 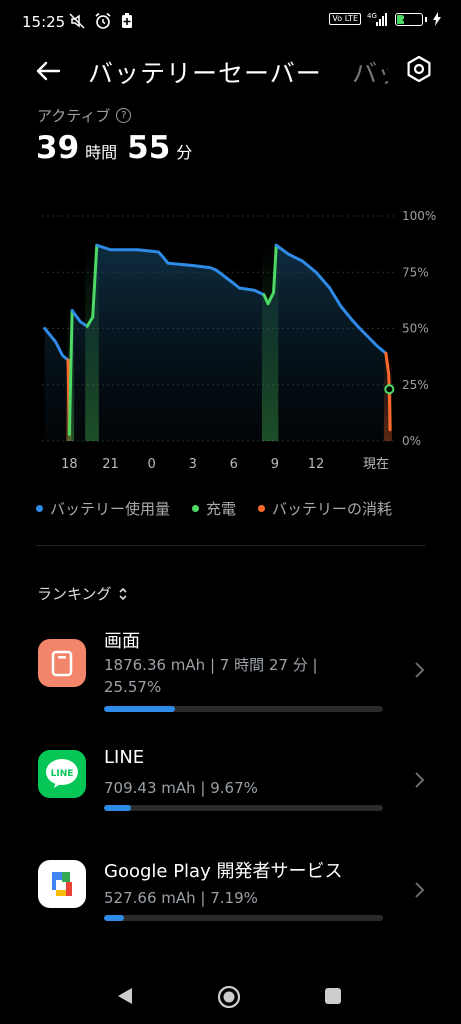 What do you see at coordinates (316, 464) in the screenshot?
I see `x-tick-label: 12` at bounding box center [316, 464].